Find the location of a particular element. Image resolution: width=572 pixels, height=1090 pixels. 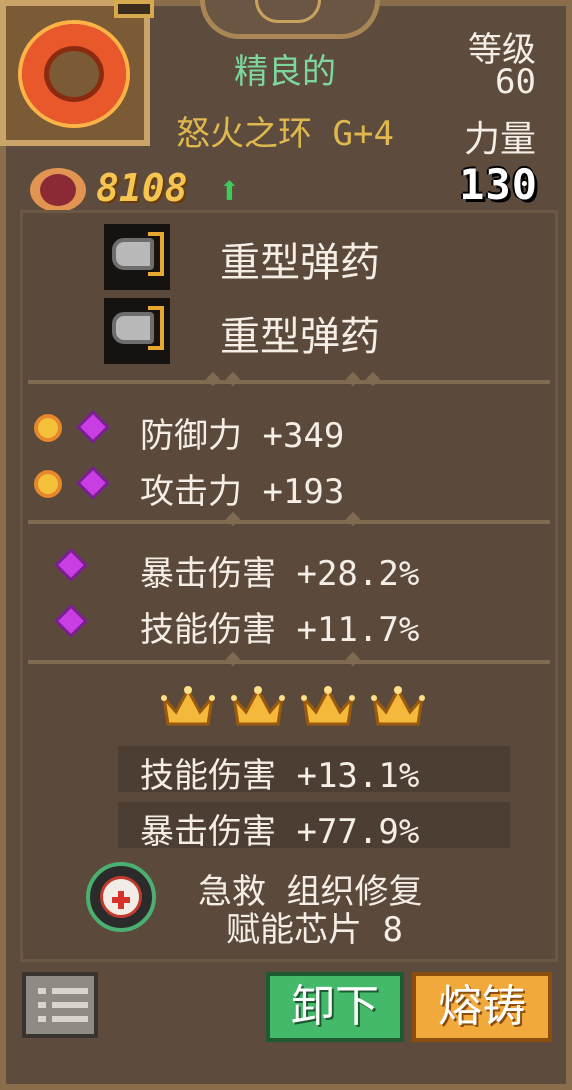

stat-text: 技能伤害 +11.7% is located at coordinates (280, 630).